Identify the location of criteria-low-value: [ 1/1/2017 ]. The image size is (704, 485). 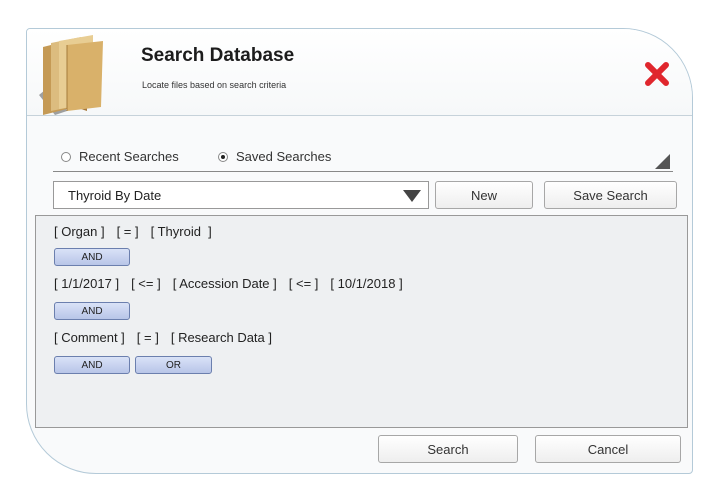
(87, 283).